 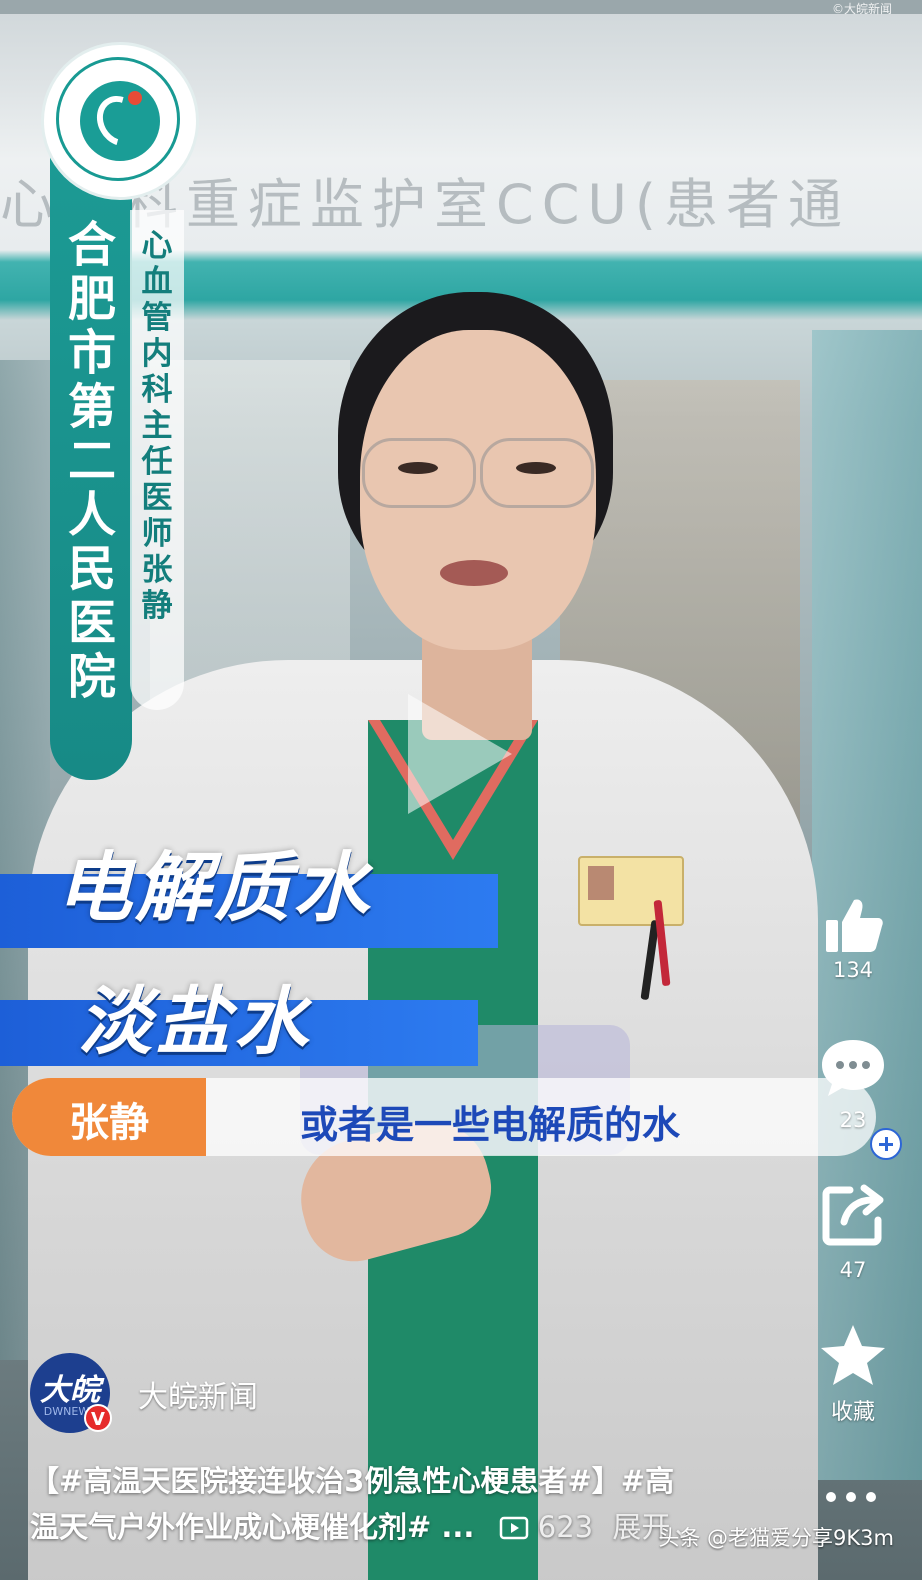 I want to click on favorite-button: 收藏, so click(x=853, y=1374).